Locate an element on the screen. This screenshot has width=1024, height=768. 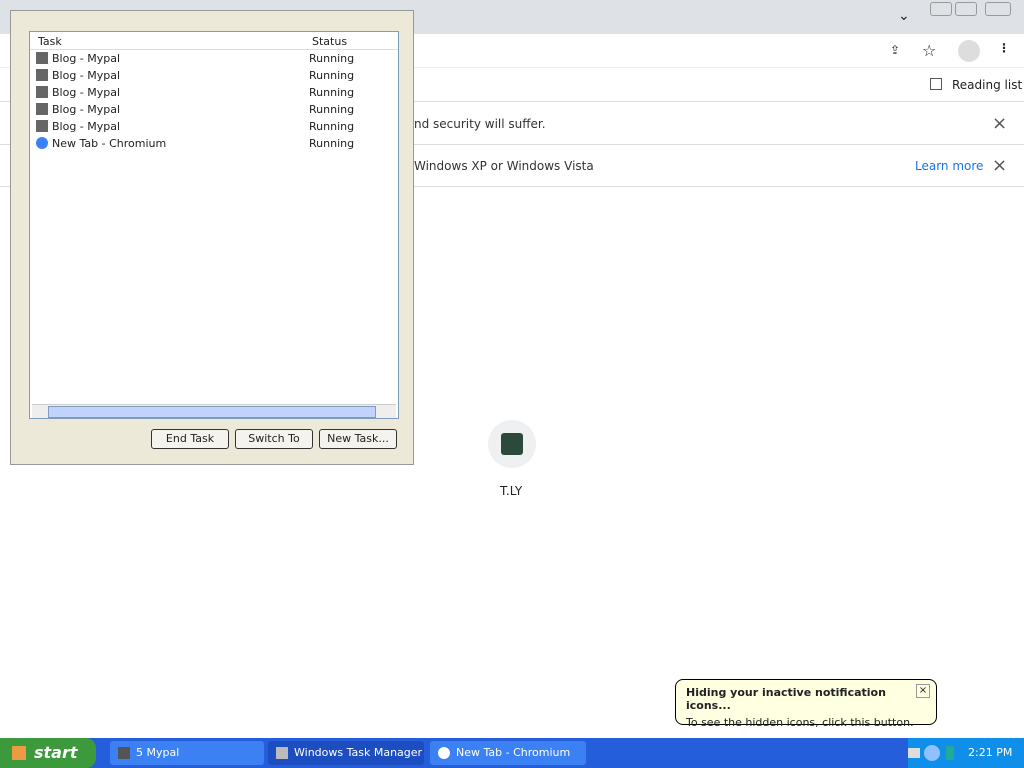
tree-icon is located at coordinates (512, 444).